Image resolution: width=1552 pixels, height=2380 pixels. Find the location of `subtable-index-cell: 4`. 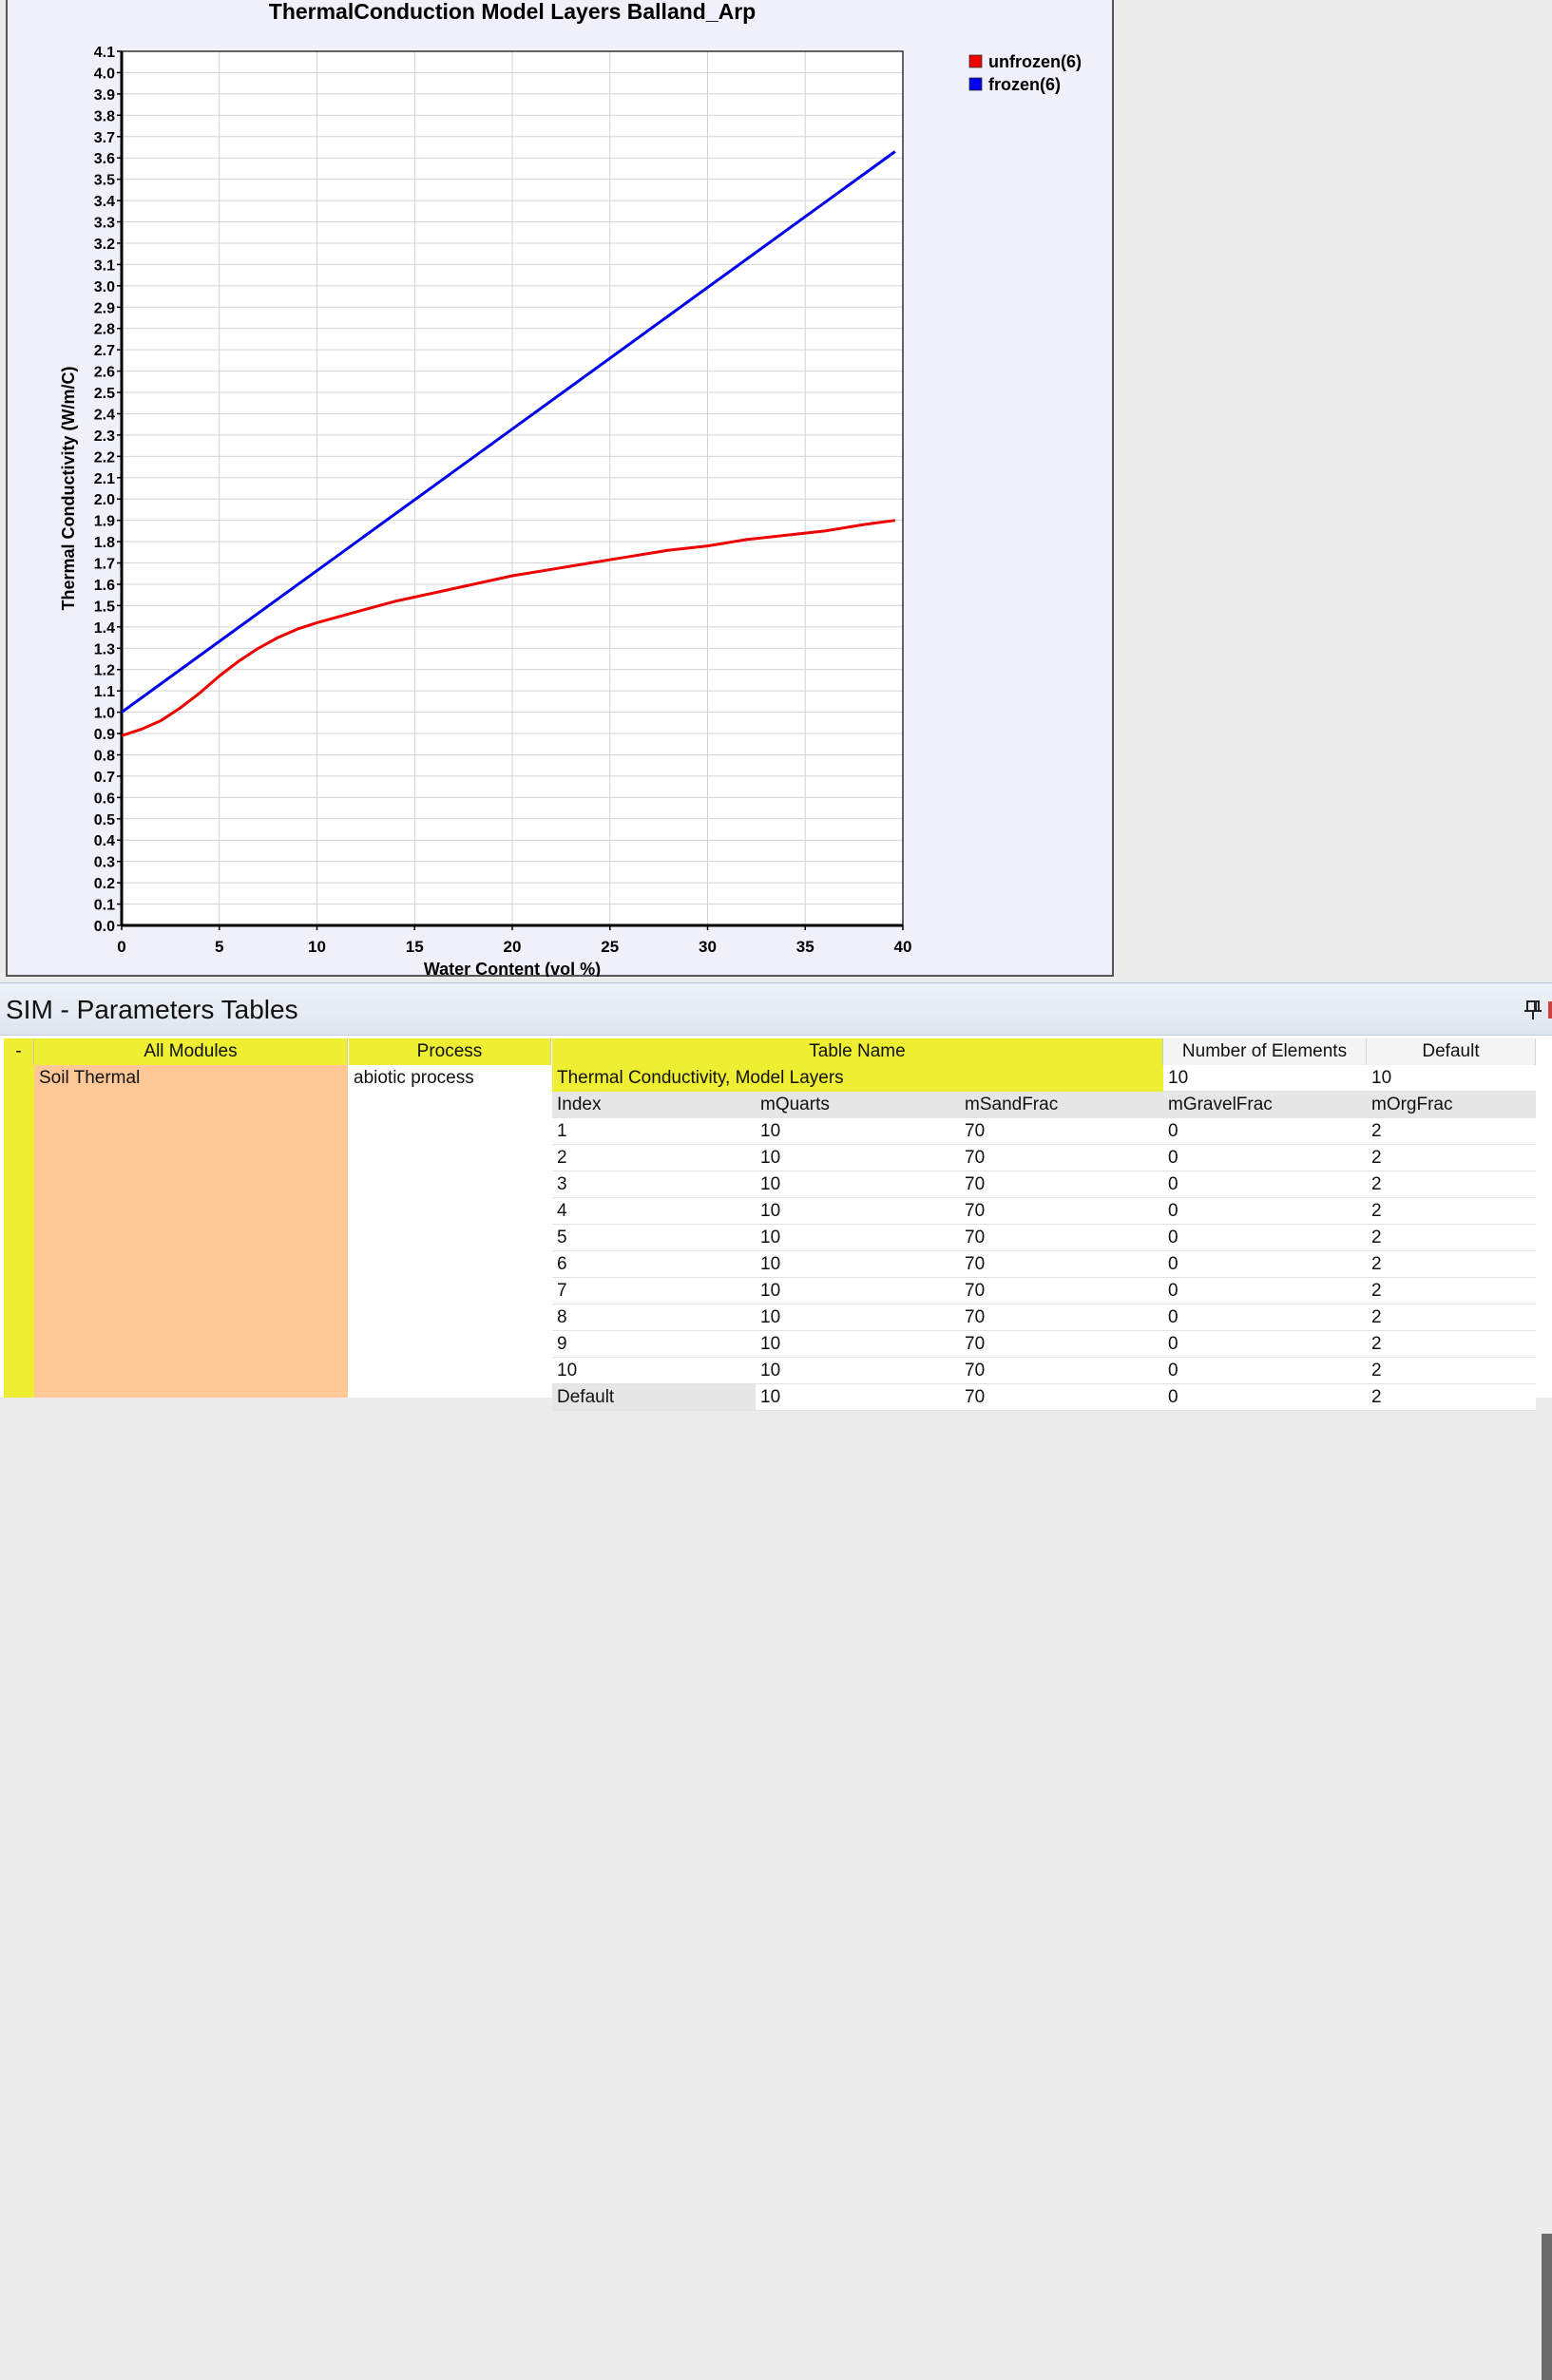

subtable-index-cell: 4 is located at coordinates (654, 1212).